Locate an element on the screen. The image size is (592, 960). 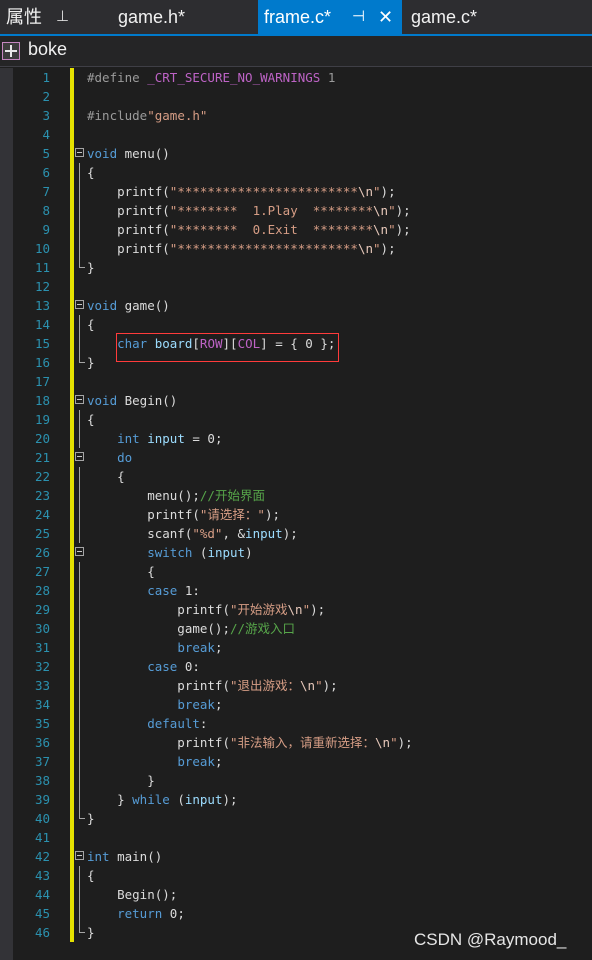
line-number: 46 is located at coordinates (42, 932).